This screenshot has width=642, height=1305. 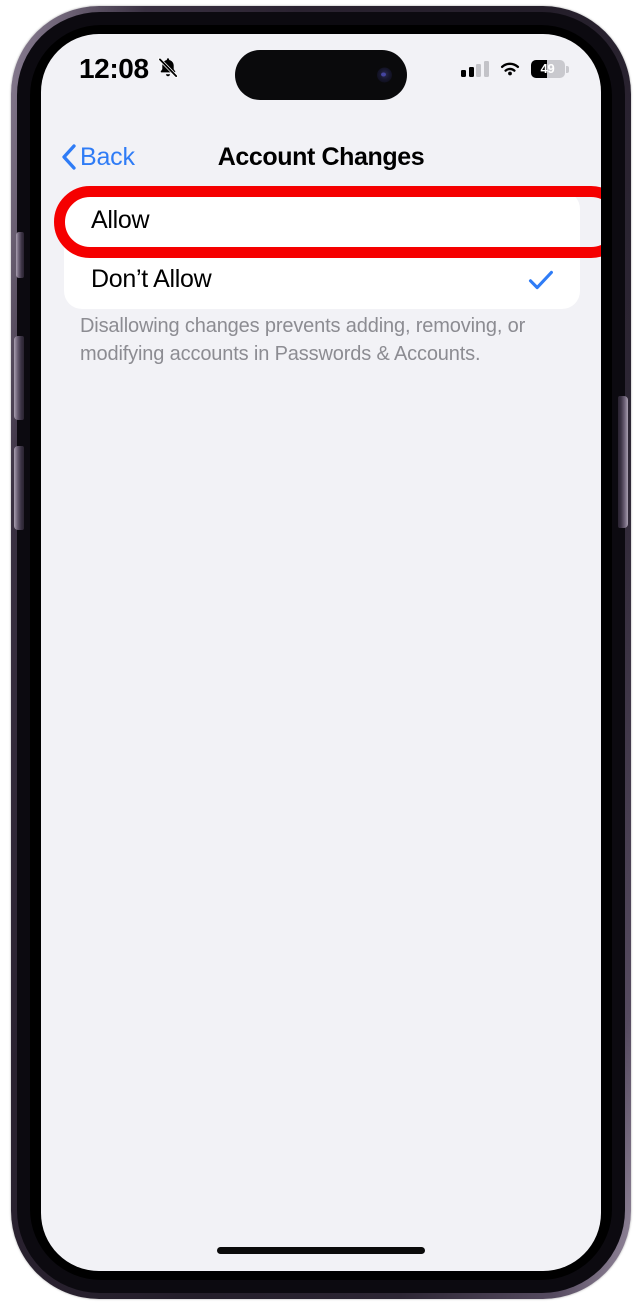 What do you see at coordinates (107, 156) in the screenshot?
I see `back-button-label: Back` at bounding box center [107, 156].